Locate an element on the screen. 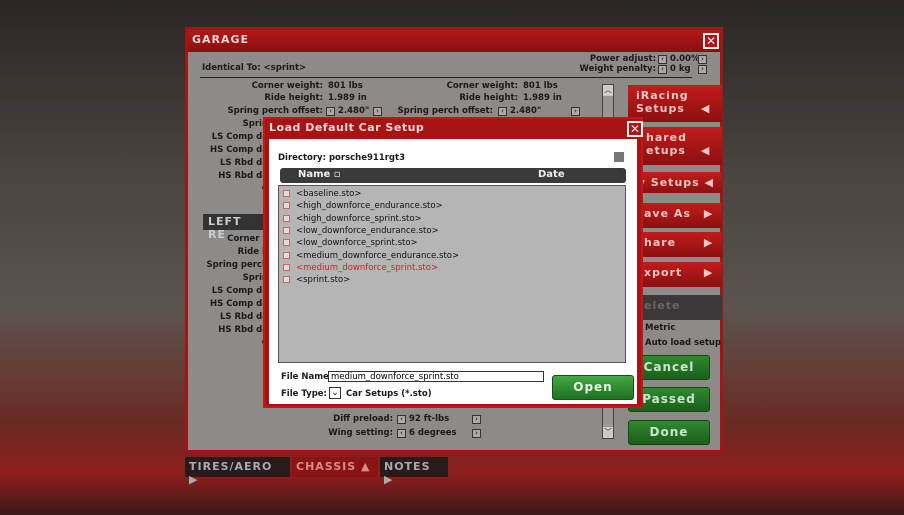  scroll-down-icon: ﹀ is located at coordinates (608, 432).